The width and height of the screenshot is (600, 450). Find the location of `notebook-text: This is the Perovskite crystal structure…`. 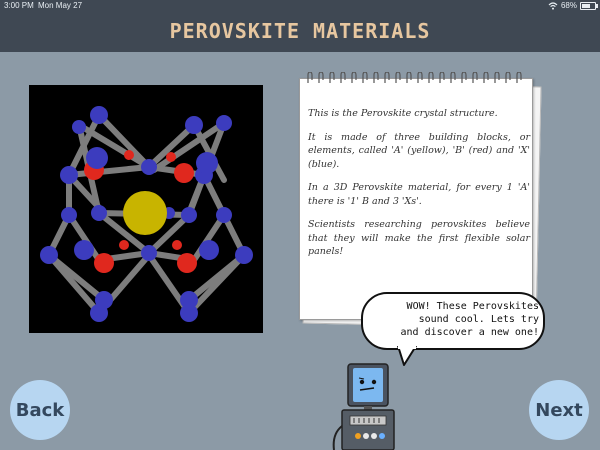

notebook-text: This is the Perovskite crystal structure… is located at coordinates (419, 188).